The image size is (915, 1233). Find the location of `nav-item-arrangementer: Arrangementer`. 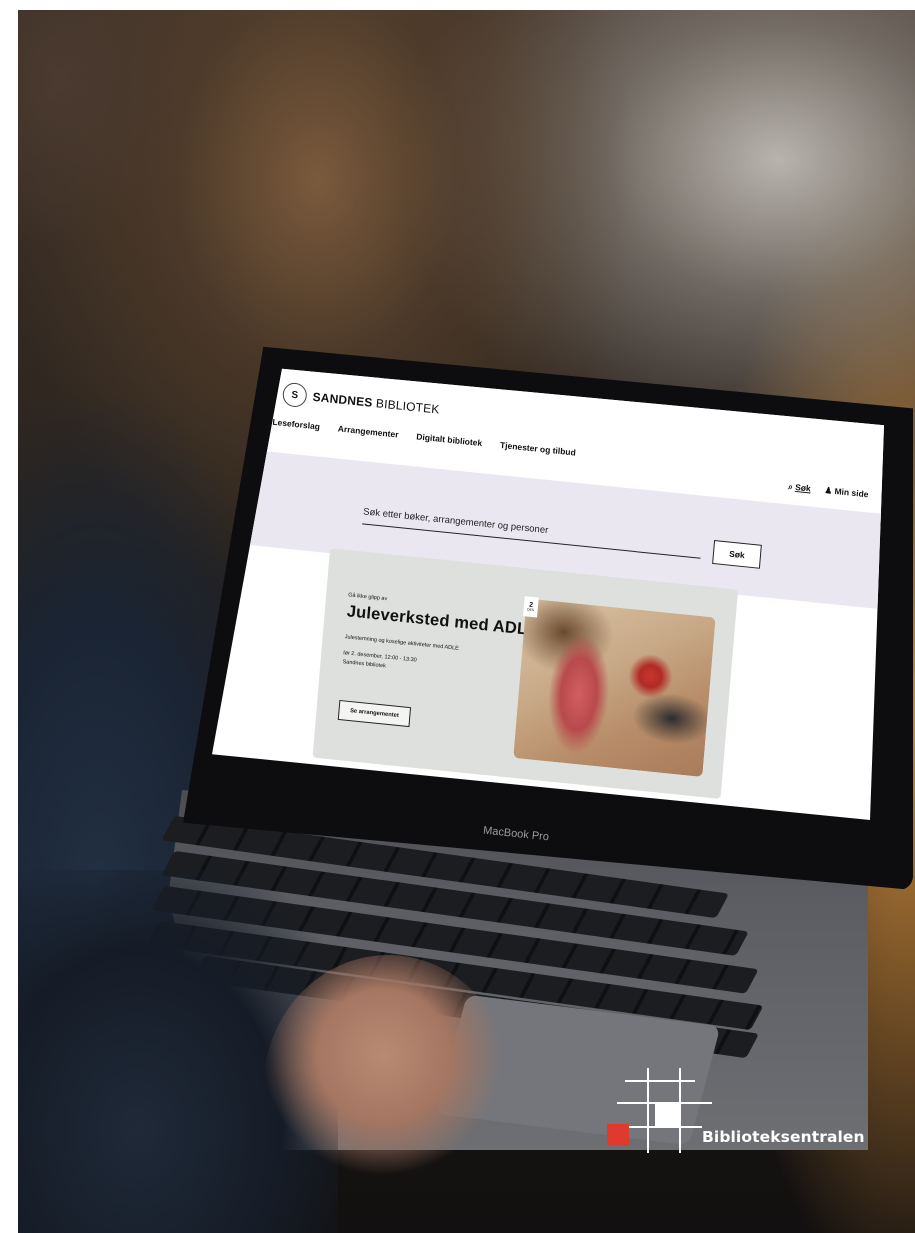

nav-item-arrangementer: Arrangementer is located at coordinates (367, 431).